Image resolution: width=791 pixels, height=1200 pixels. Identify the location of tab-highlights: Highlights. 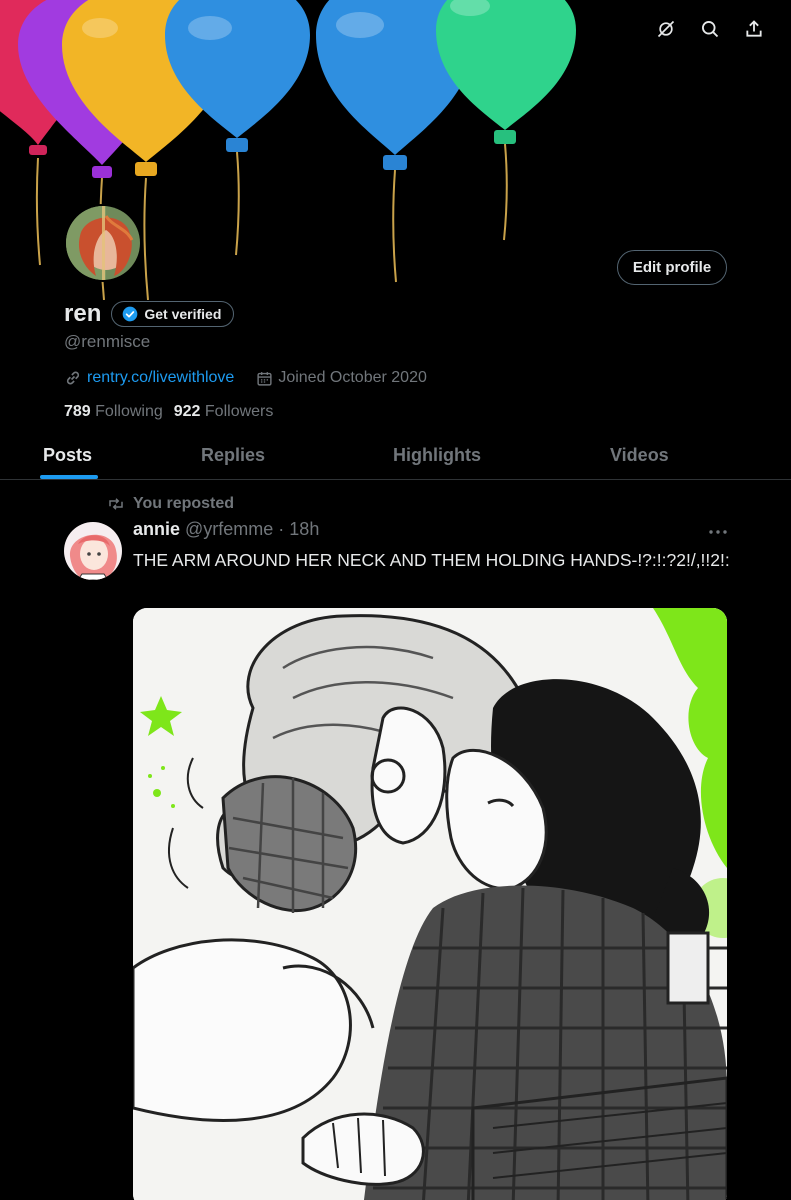
(437, 455).